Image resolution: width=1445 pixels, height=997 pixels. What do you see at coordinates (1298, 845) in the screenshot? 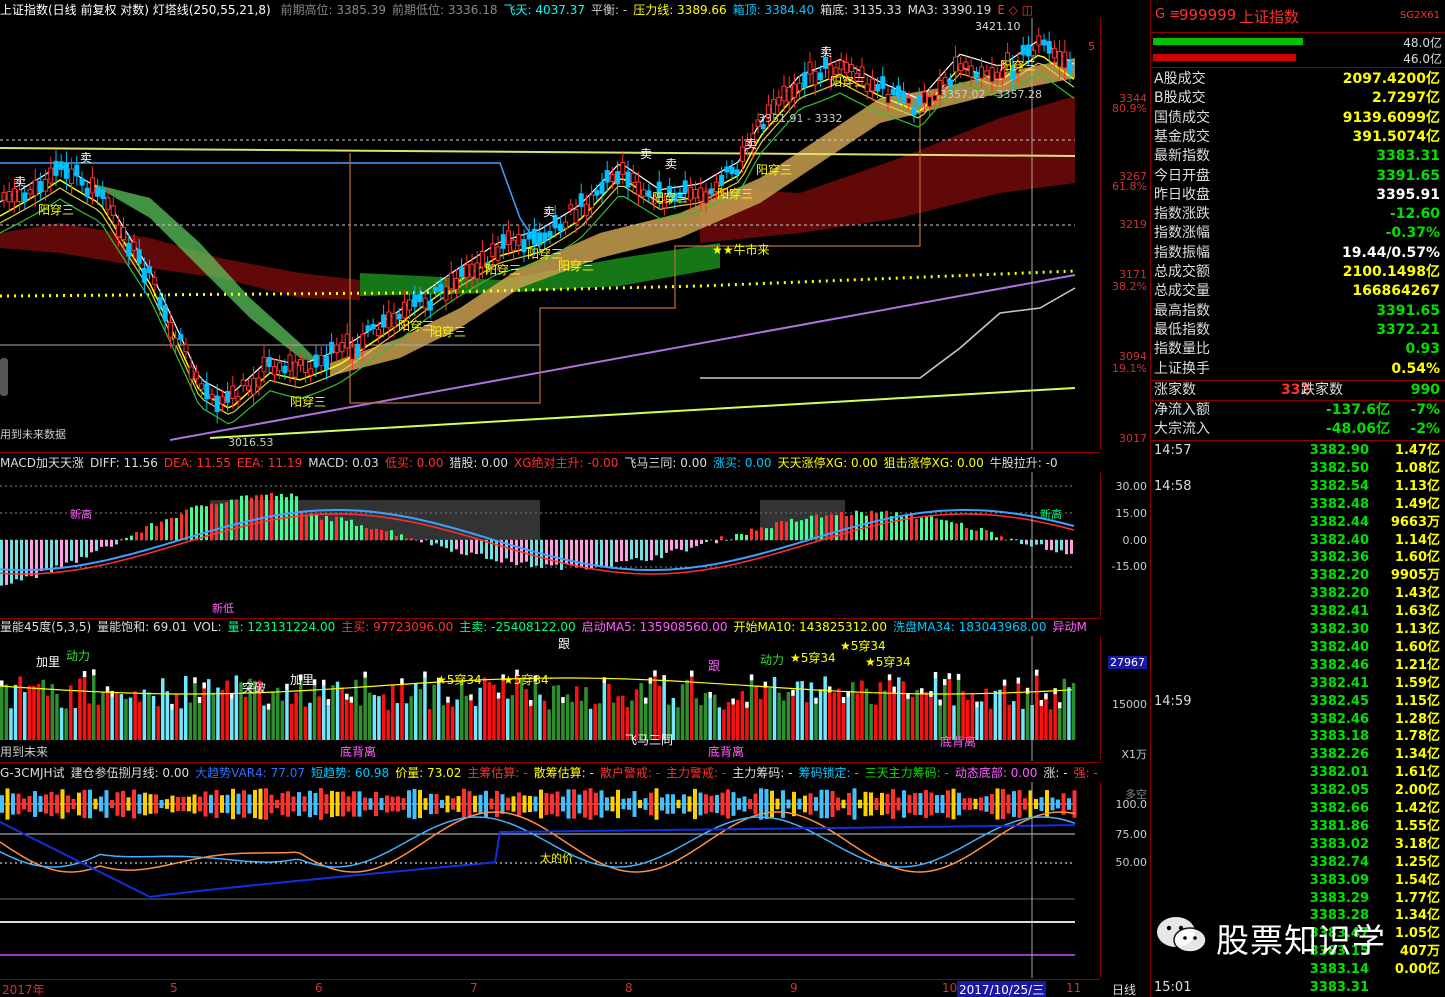
I see `tick-row: 3383.02 3.18亿` at bounding box center [1298, 845].